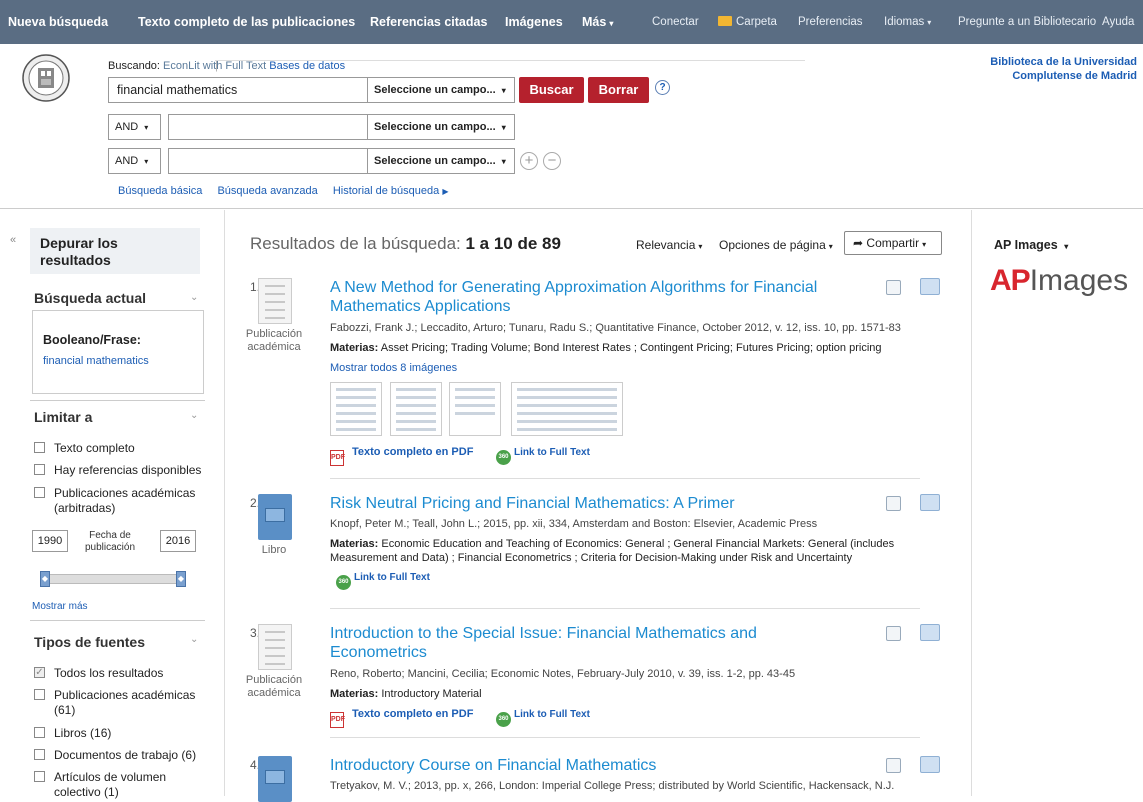  I want to click on nav-languages: Idiomas ▾, so click(907, 22).